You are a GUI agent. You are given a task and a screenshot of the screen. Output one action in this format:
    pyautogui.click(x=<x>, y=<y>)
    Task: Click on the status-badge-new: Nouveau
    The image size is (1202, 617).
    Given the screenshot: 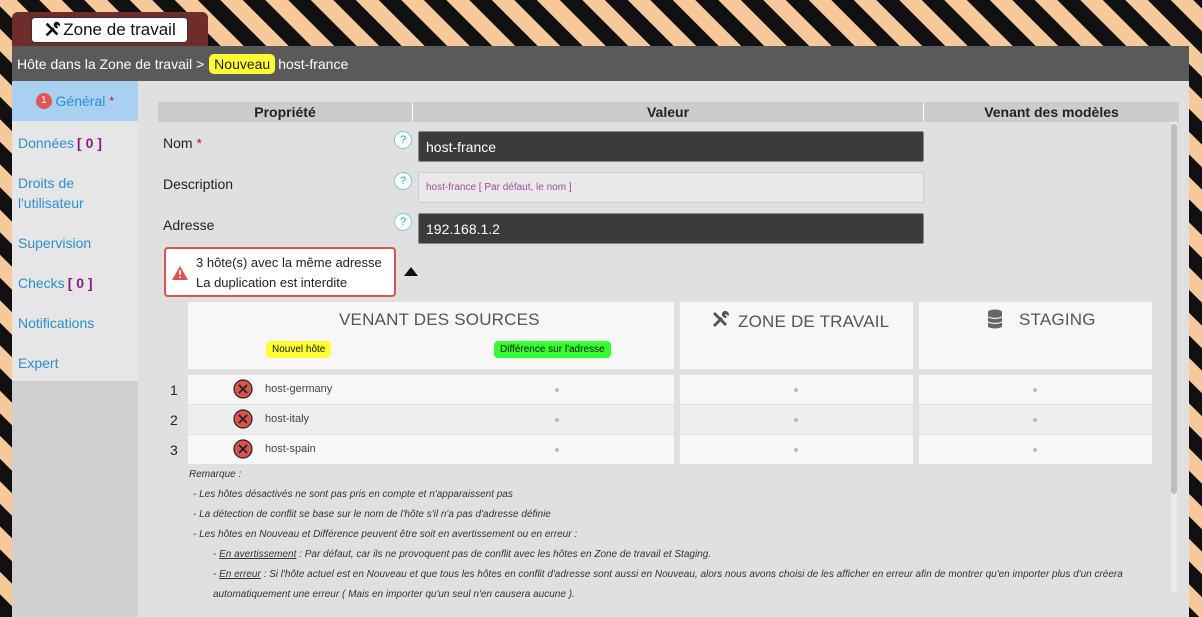 What is the action you would take?
    pyautogui.click(x=242, y=63)
    